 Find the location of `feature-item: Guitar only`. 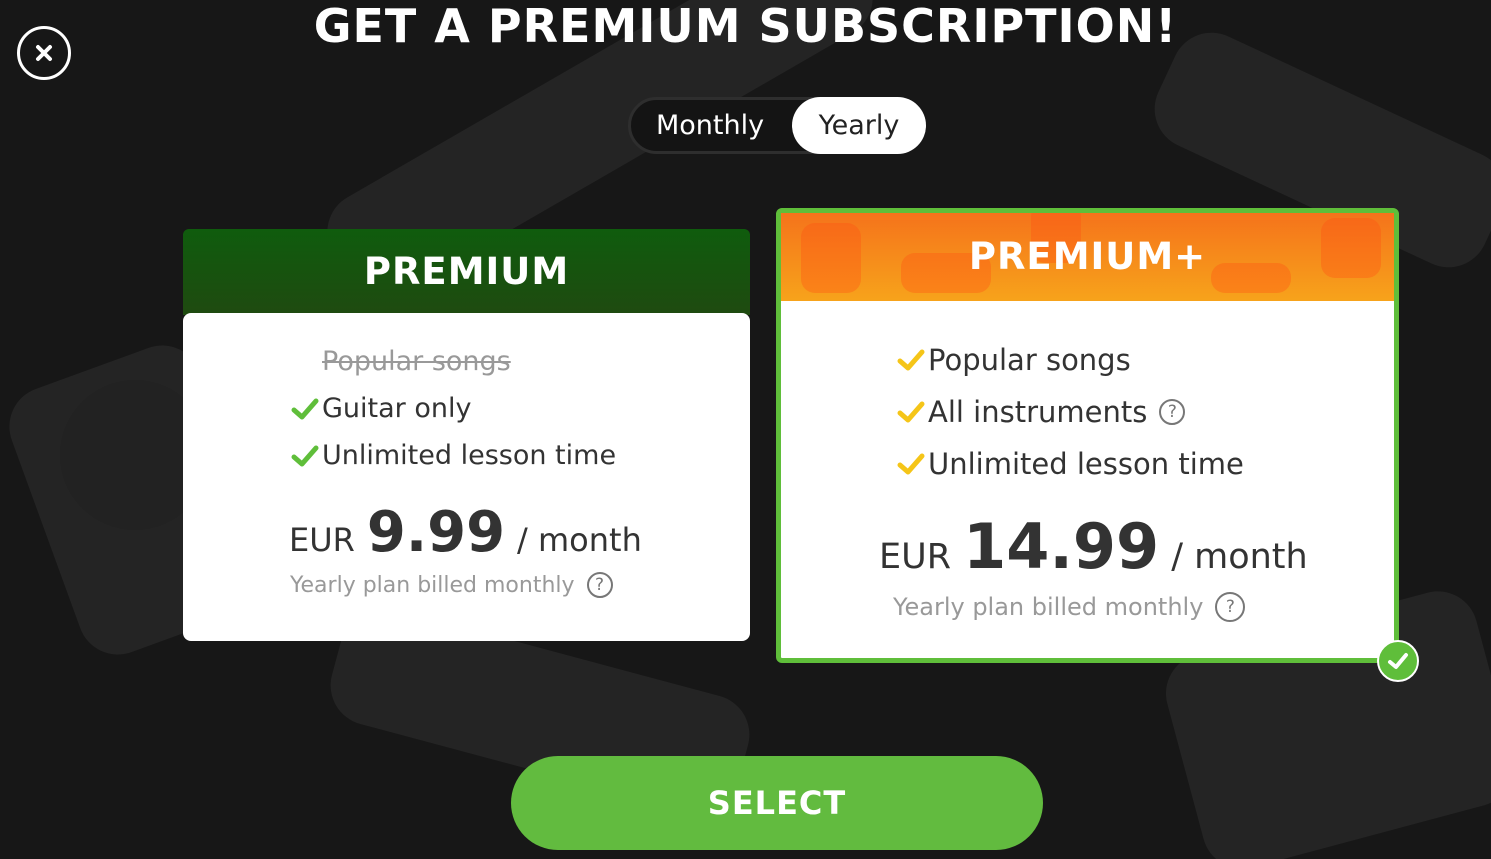

feature-item: Guitar only is located at coordinates (380, 408).